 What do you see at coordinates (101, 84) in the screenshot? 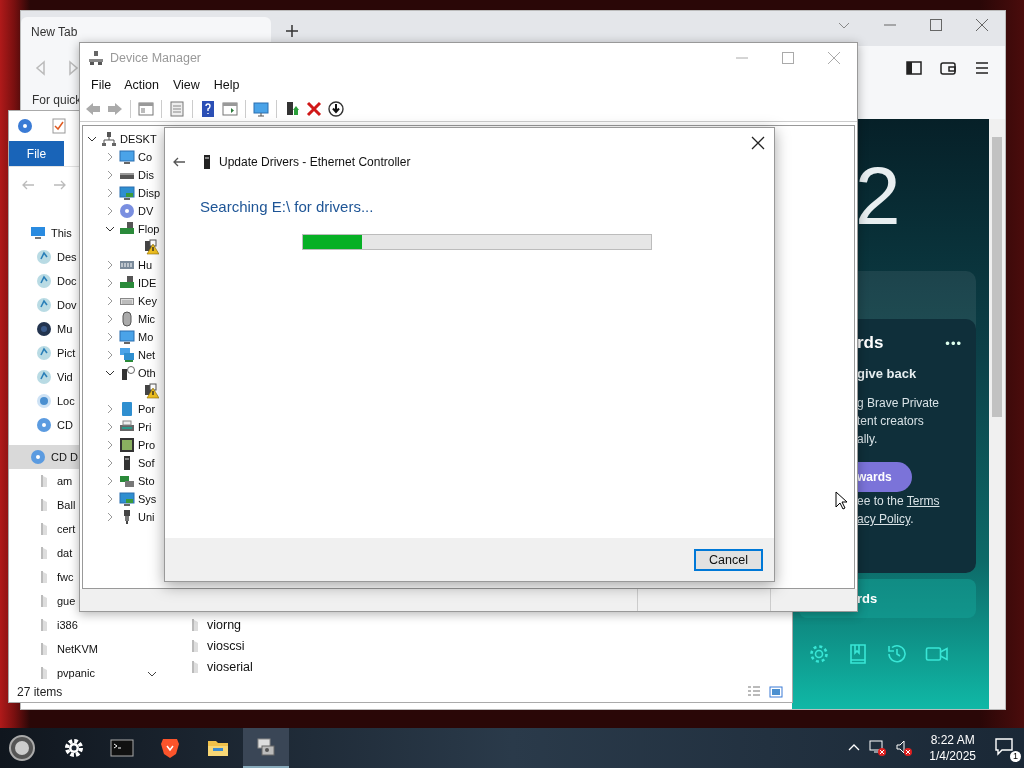
I see `menu-item: File` at bounding box center [101, 84].